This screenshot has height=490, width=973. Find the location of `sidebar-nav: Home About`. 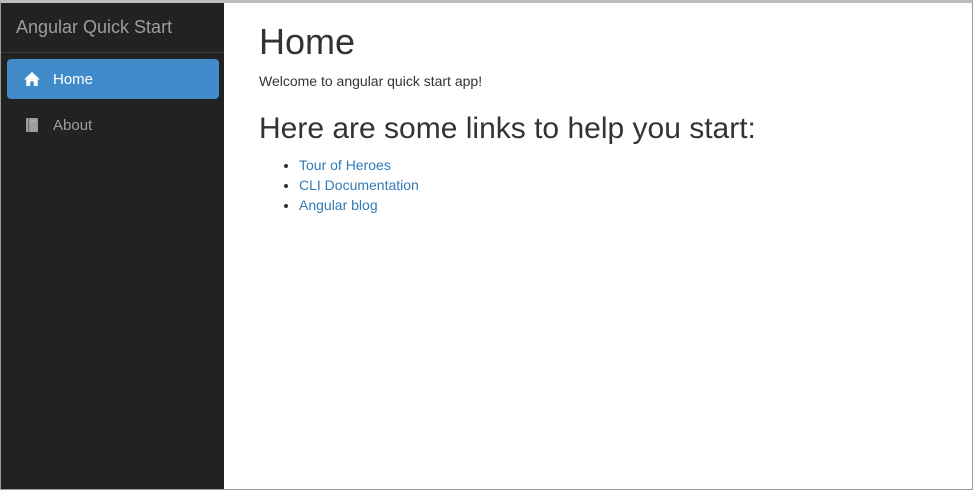

sidebar-nav: Home About is located at coordinates (112, 99).